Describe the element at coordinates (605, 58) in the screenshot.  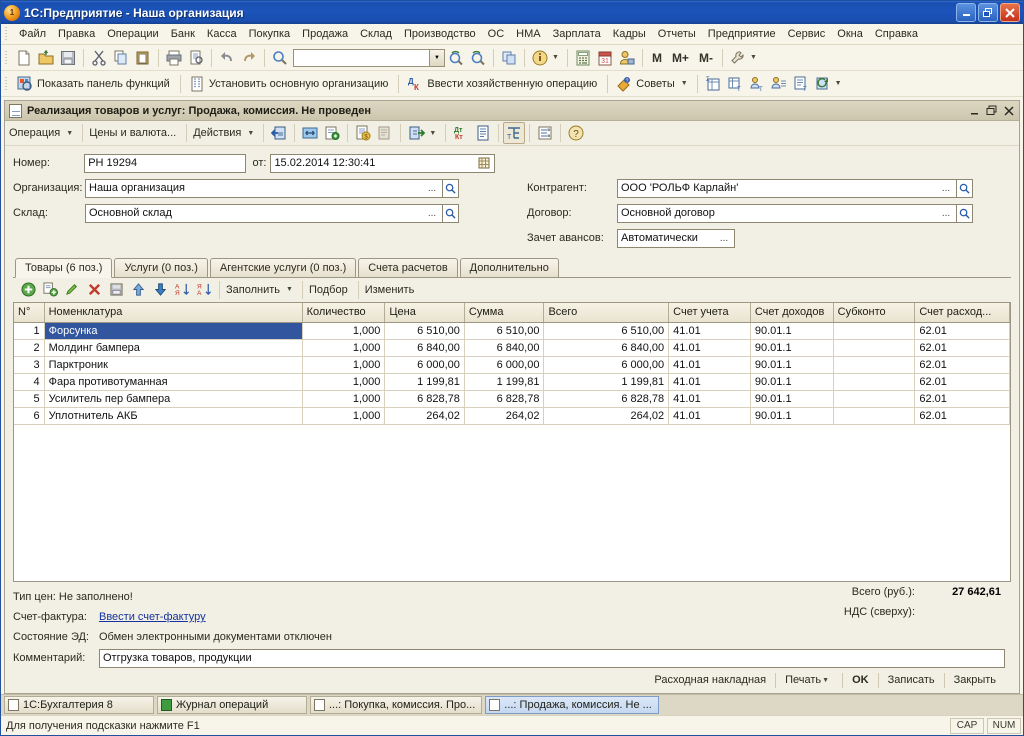
I see `calendar-icon: 31` at that location.